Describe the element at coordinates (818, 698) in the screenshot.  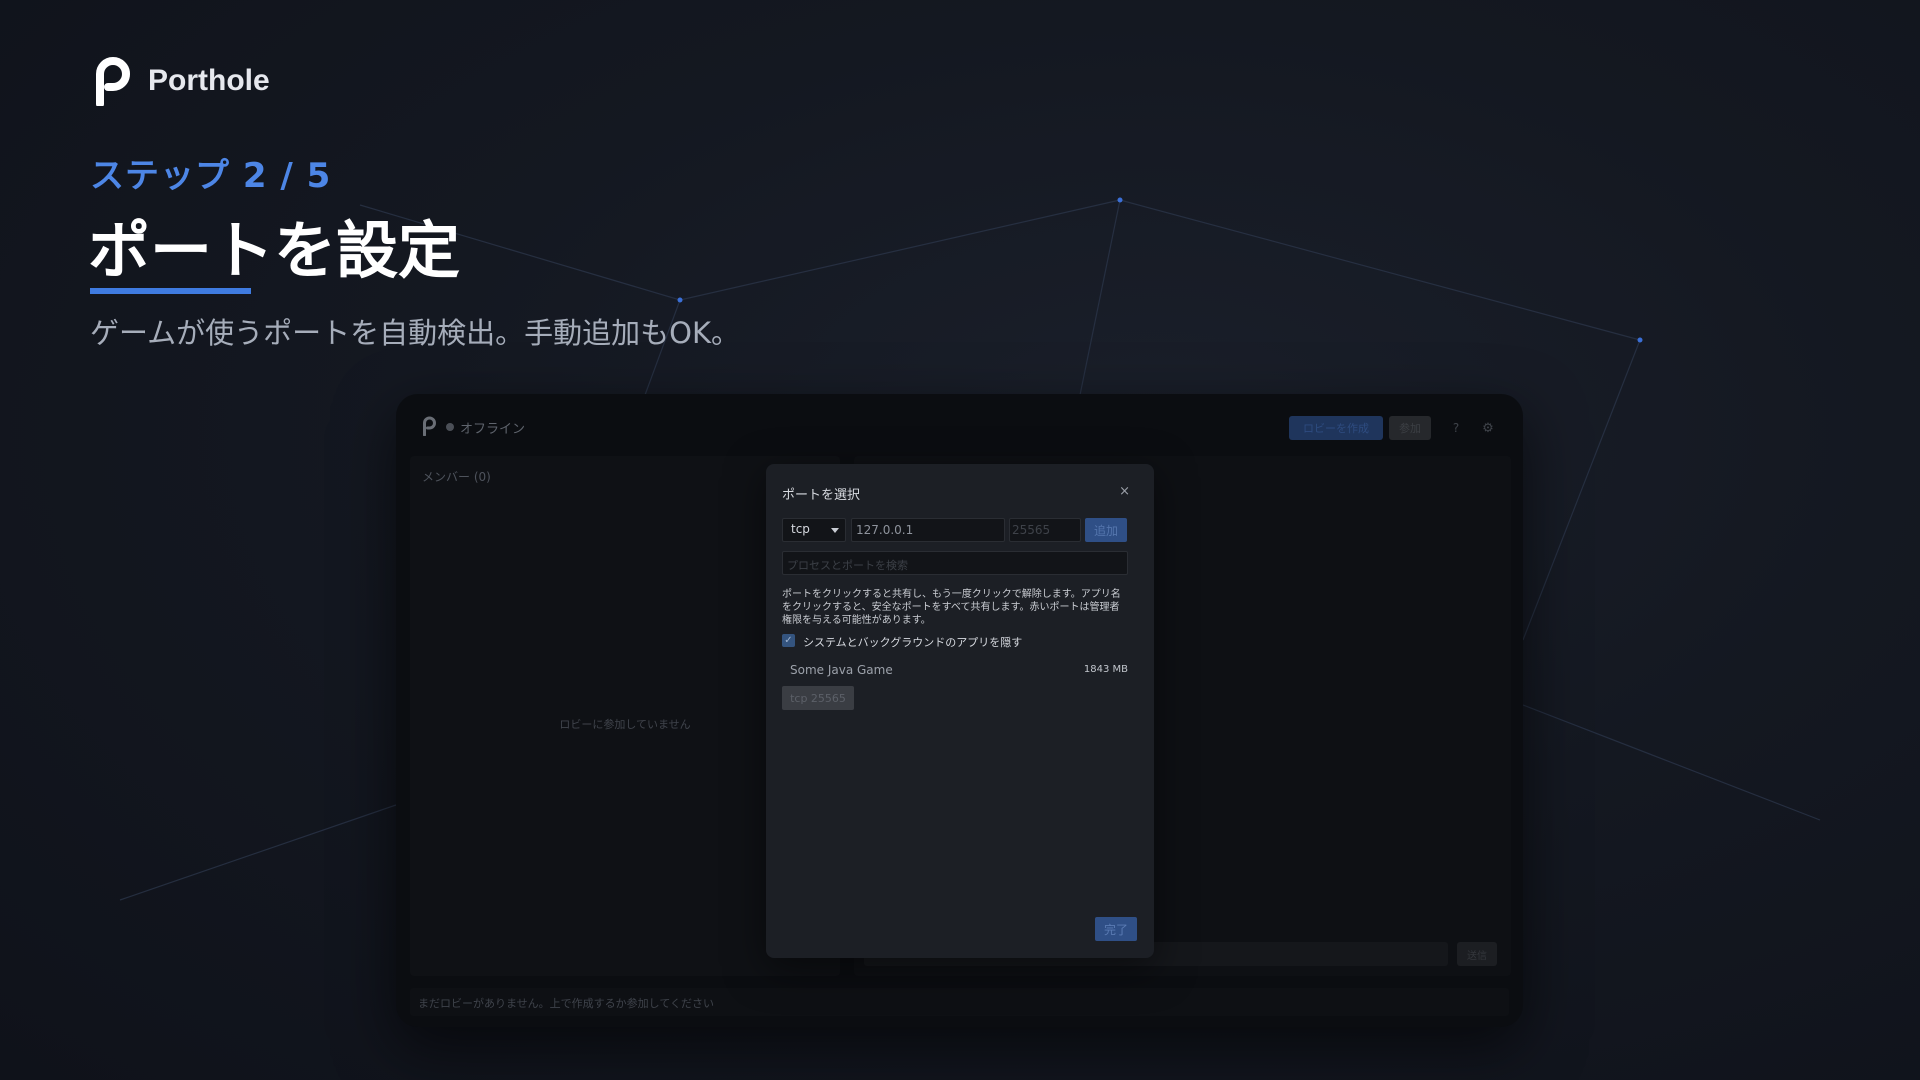
I see `port-chip: tcp 25565` at that location.